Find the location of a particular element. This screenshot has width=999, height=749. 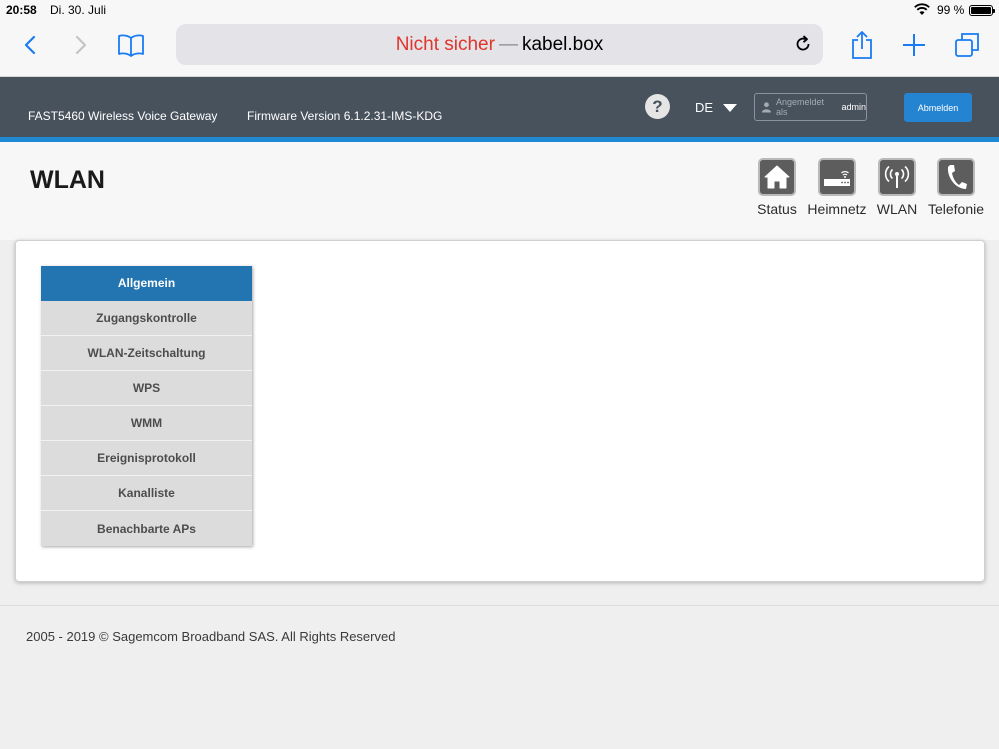

title-bar: WLAN Status Heimnetz WLAN Telefonie is located at coordinates (499, 191).